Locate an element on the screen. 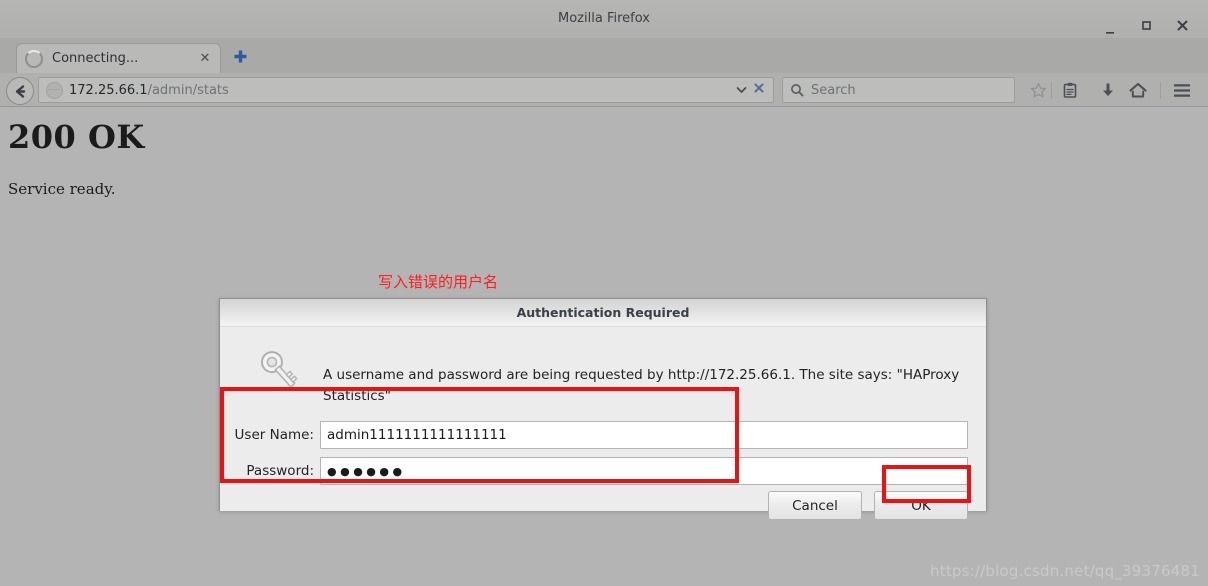  hamburger-icon is located at coordinates (1182, 90).